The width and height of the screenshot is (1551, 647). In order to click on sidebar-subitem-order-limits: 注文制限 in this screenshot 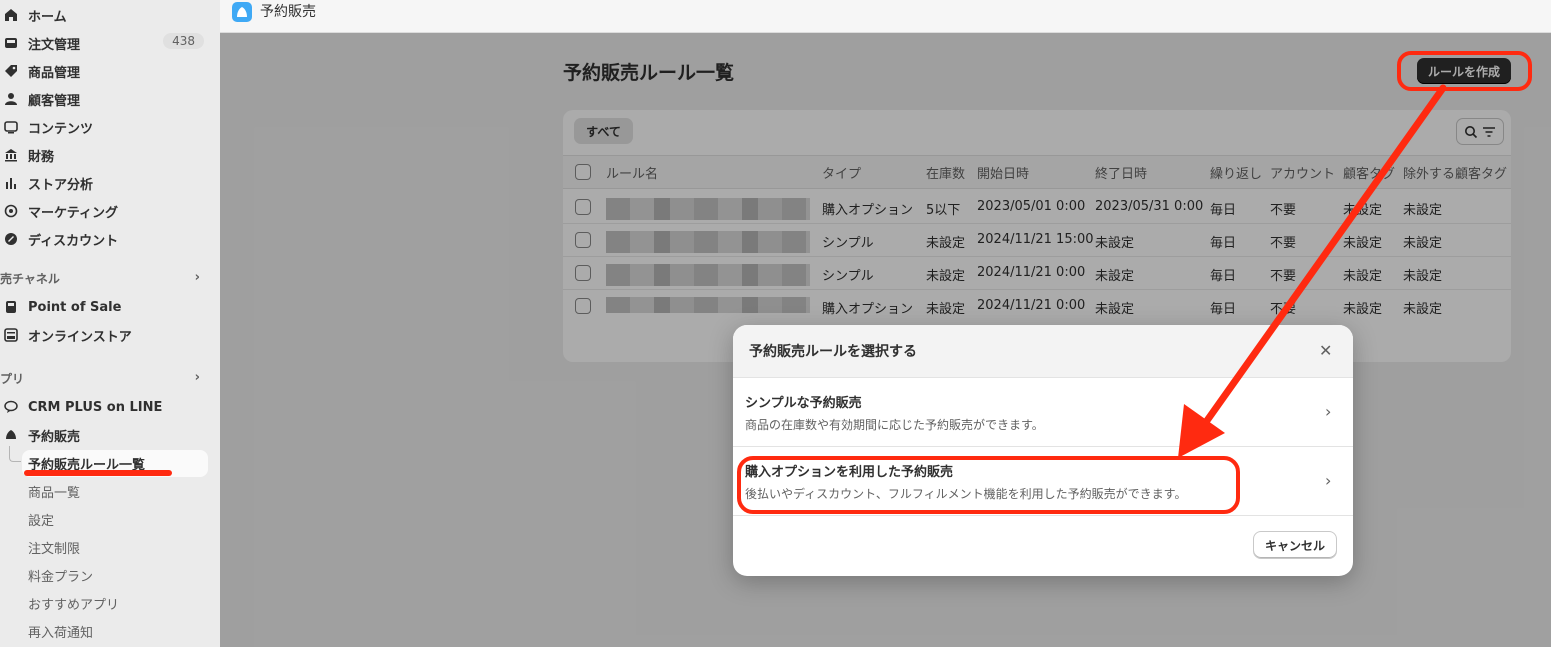, I will do `click(54, 547)`.